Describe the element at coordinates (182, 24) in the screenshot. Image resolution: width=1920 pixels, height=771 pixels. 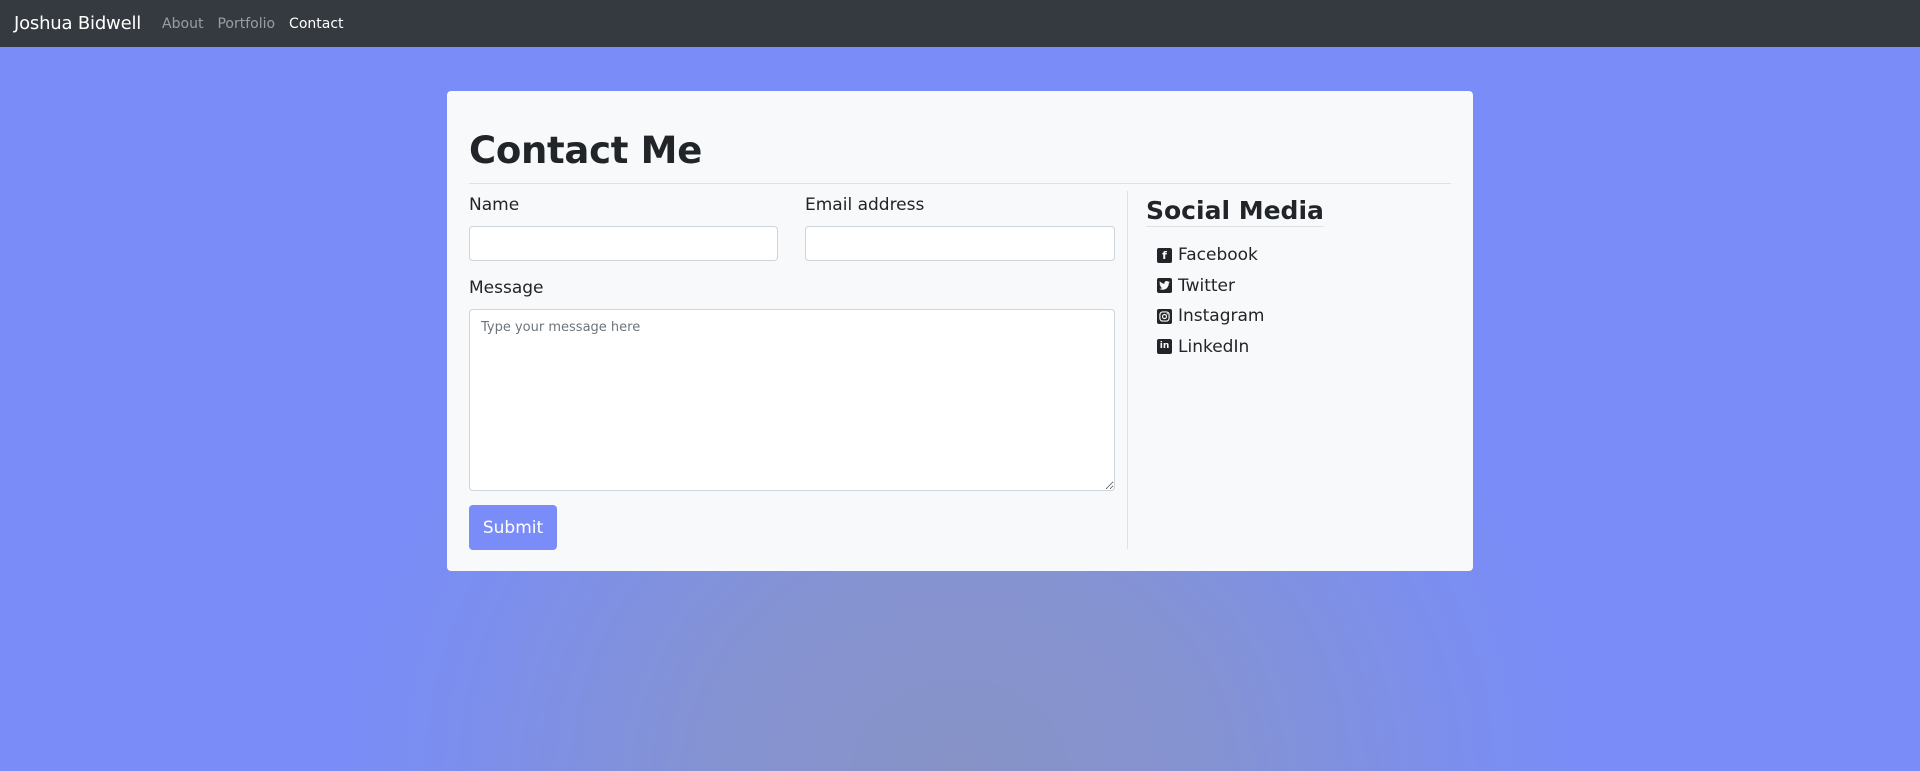
I see `nav-link-about: About` at that location.